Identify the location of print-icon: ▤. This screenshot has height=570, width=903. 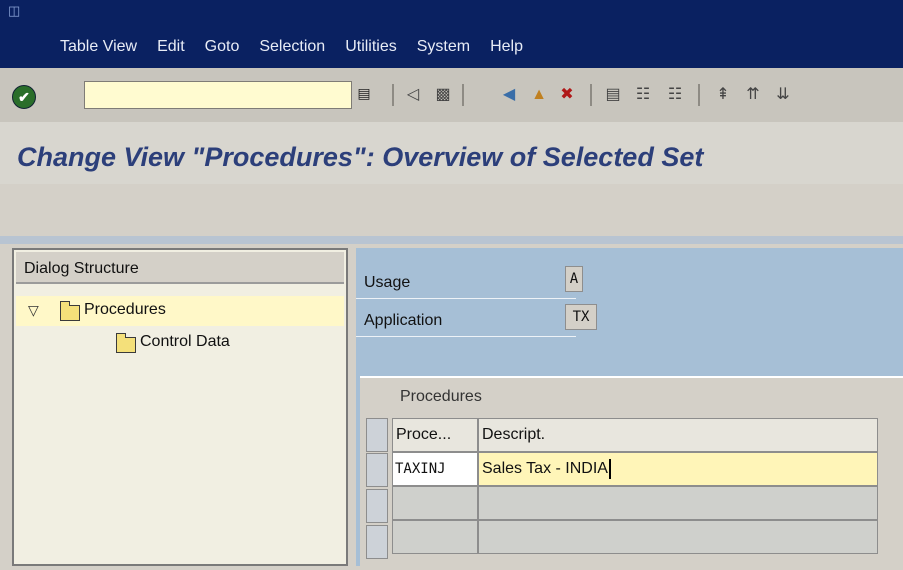
(613, 95).